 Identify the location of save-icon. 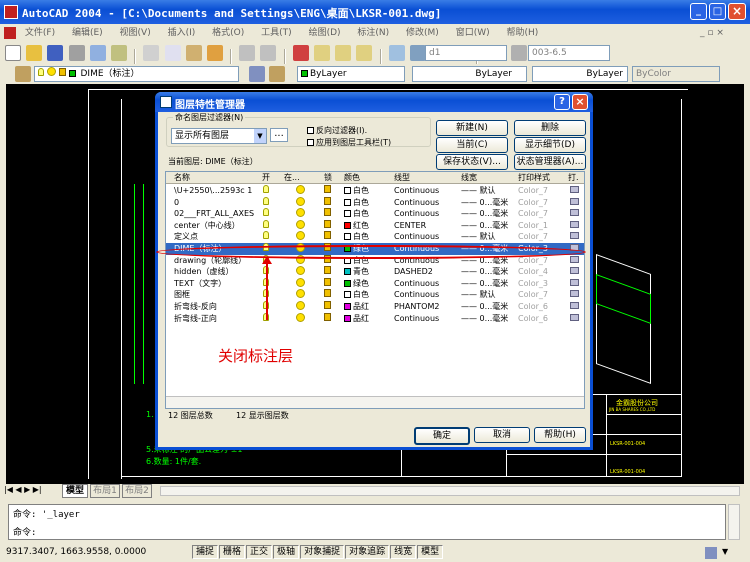
(55, 53).